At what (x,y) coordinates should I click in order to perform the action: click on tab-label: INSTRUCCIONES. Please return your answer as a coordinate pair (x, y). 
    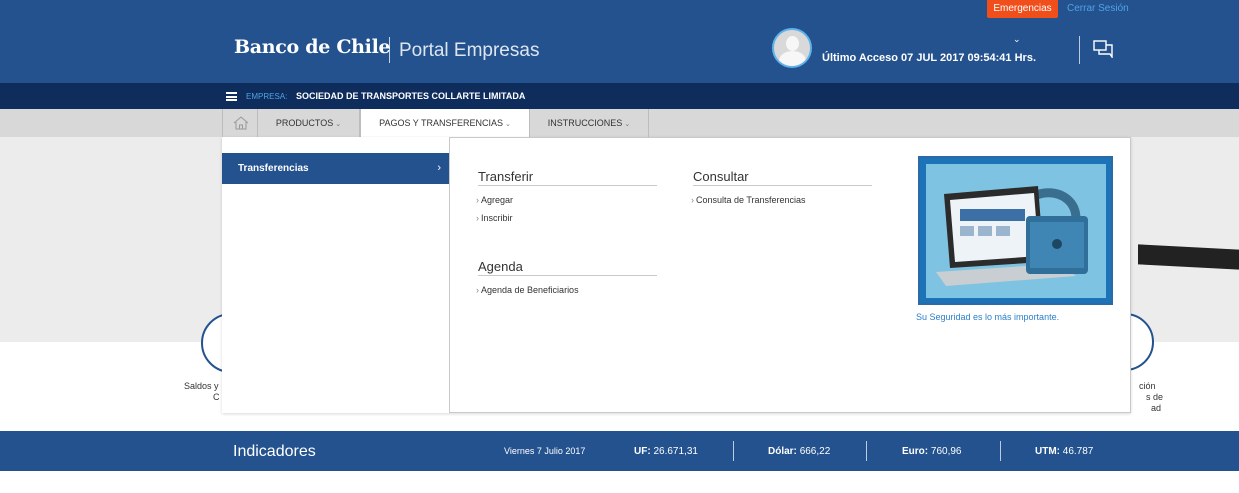
    Looking at the image, I should click on (585, 123).